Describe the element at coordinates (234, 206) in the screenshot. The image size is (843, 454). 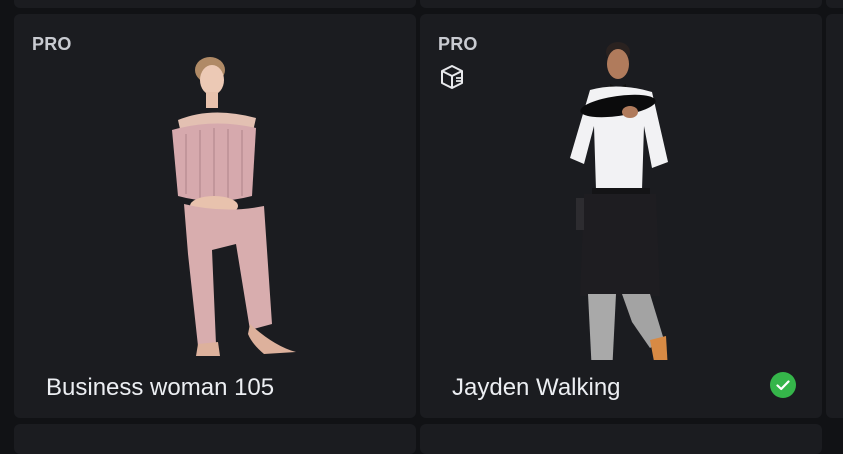
I see `woman-sitting-thumbnail` at that location.